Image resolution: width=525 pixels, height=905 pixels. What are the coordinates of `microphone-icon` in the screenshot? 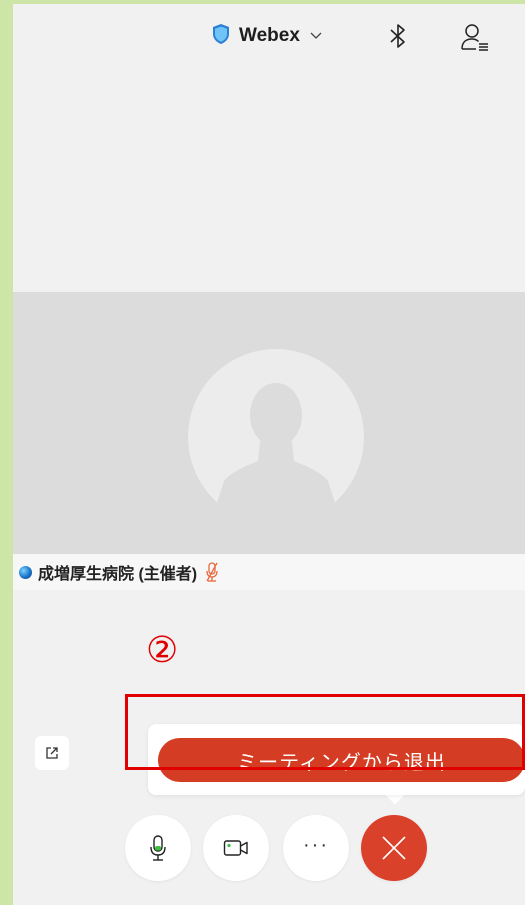 It's located at (158, 848).